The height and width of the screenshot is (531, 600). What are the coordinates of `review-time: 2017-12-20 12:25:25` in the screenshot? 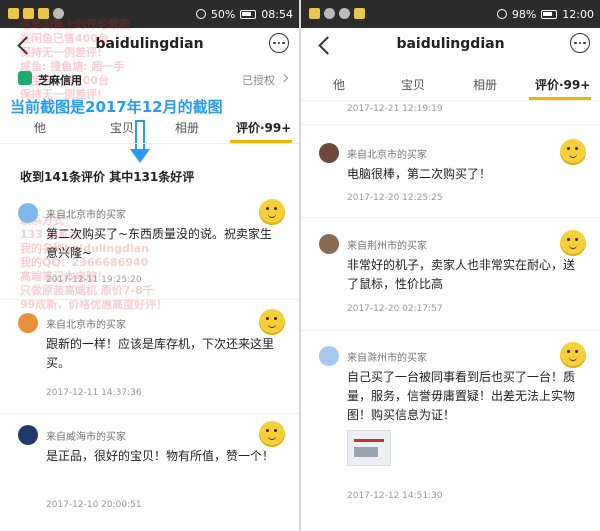 It's located at (395, 198).